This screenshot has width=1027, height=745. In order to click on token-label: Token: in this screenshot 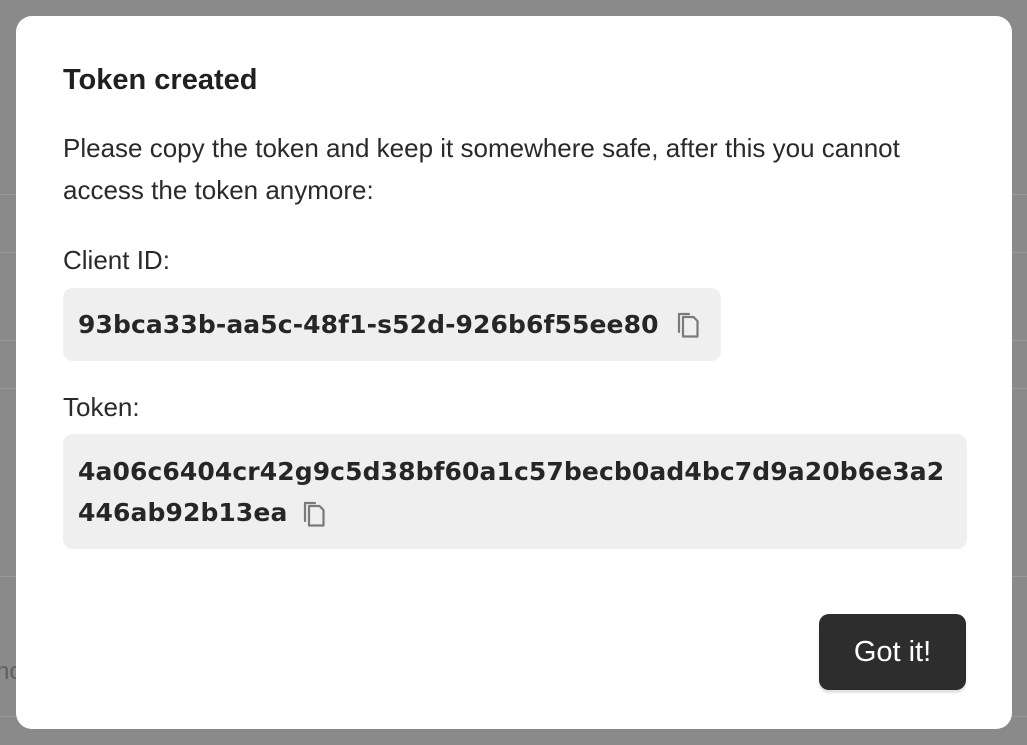, I will do `click(101, 407)`.